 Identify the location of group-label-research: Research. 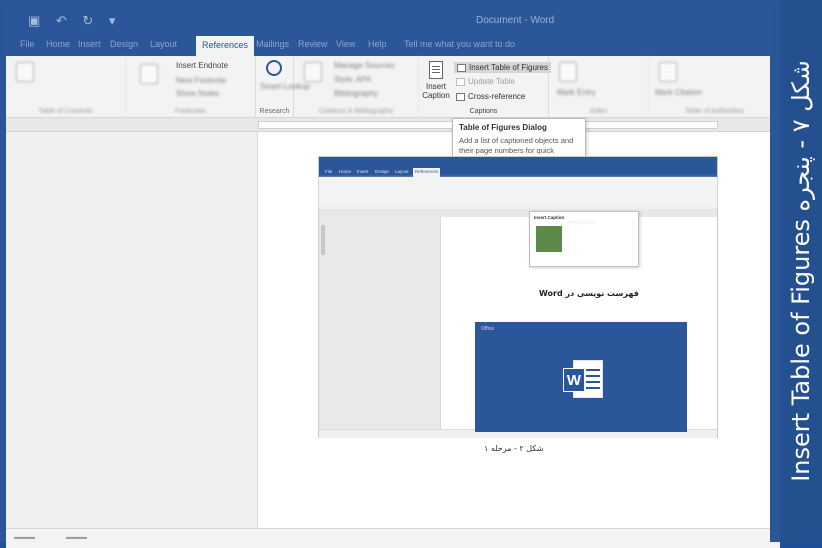
(274, 111).